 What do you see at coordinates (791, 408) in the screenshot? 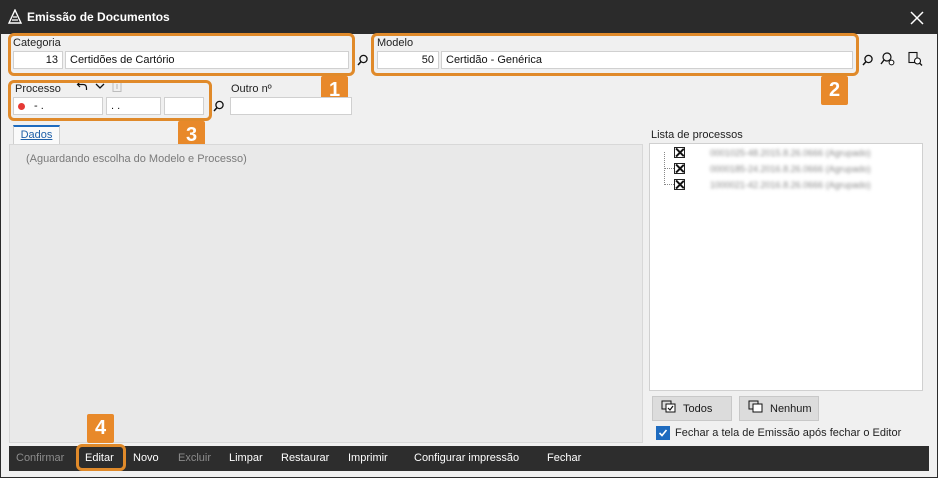
I see `nenhum-label: Nenhum` at bounding box center [791, 408].